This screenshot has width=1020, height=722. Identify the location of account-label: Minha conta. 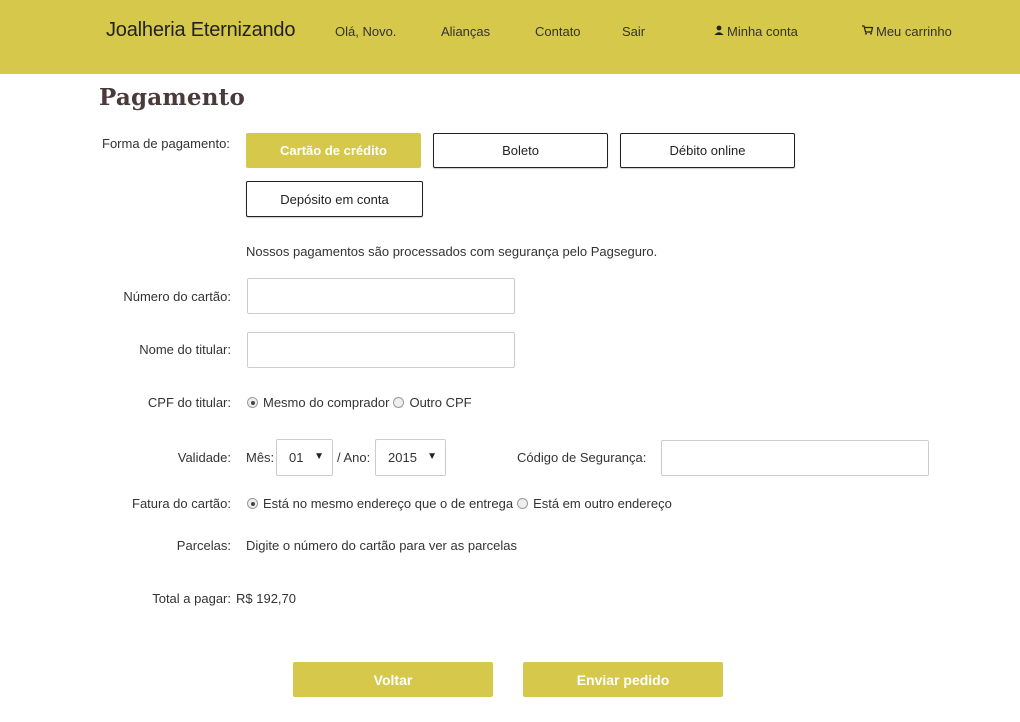
(762, 31).